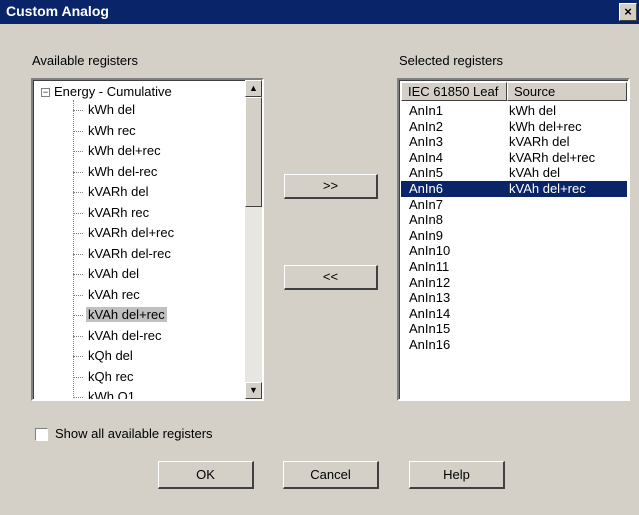 This screenshot has width=639, height=515. I want to click on tree-item: kVARh del-rec, so click(163, 254).